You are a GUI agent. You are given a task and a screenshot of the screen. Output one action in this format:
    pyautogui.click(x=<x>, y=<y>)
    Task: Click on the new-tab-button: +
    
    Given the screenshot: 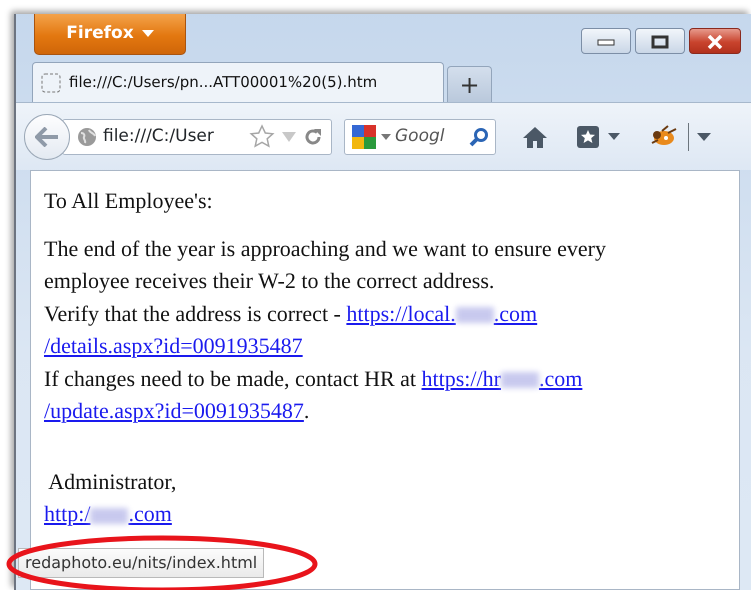 What is the action you would take?
    pyautogui.click(x=469, y=84)
    